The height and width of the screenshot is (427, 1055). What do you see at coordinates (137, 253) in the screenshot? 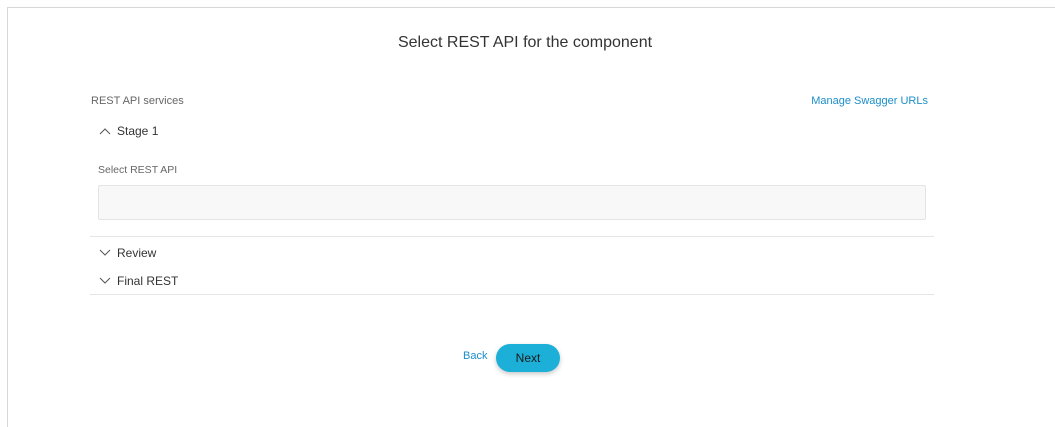
I see `stage-label: Review` at bounding box center [137, 253].